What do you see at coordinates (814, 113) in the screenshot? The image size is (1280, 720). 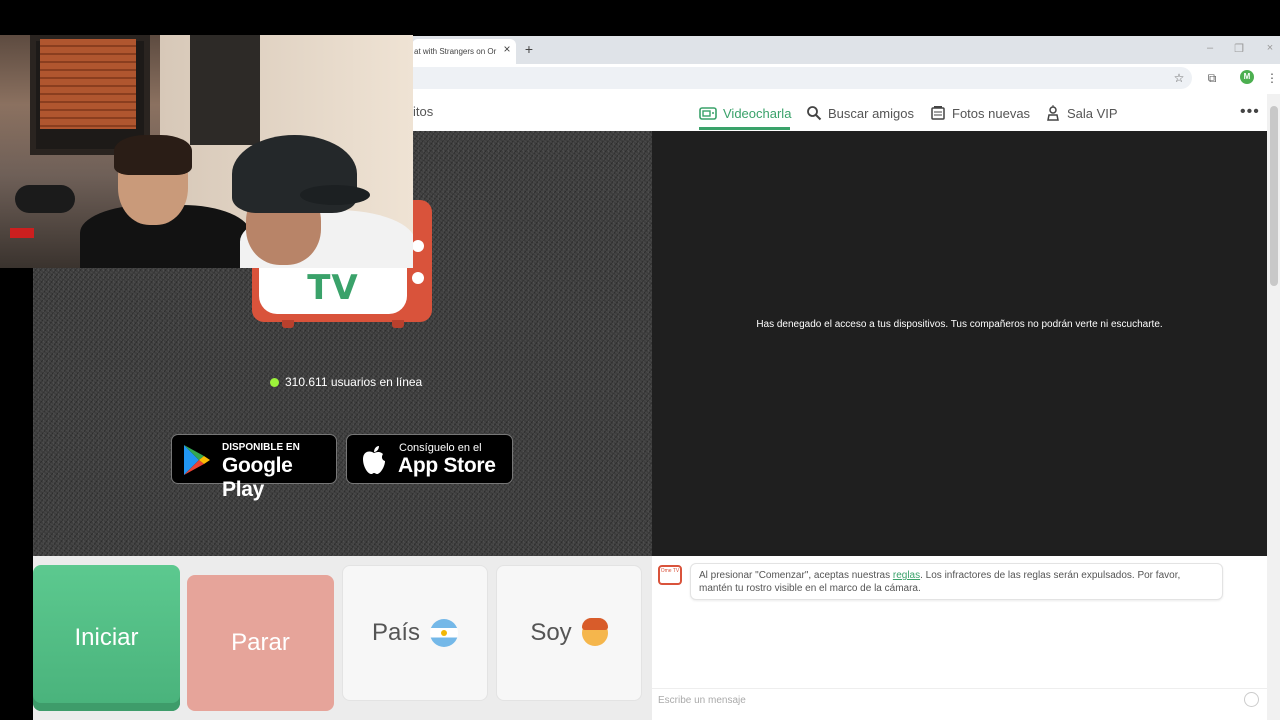 I see `search-icon` at bounding box center [814, 113].